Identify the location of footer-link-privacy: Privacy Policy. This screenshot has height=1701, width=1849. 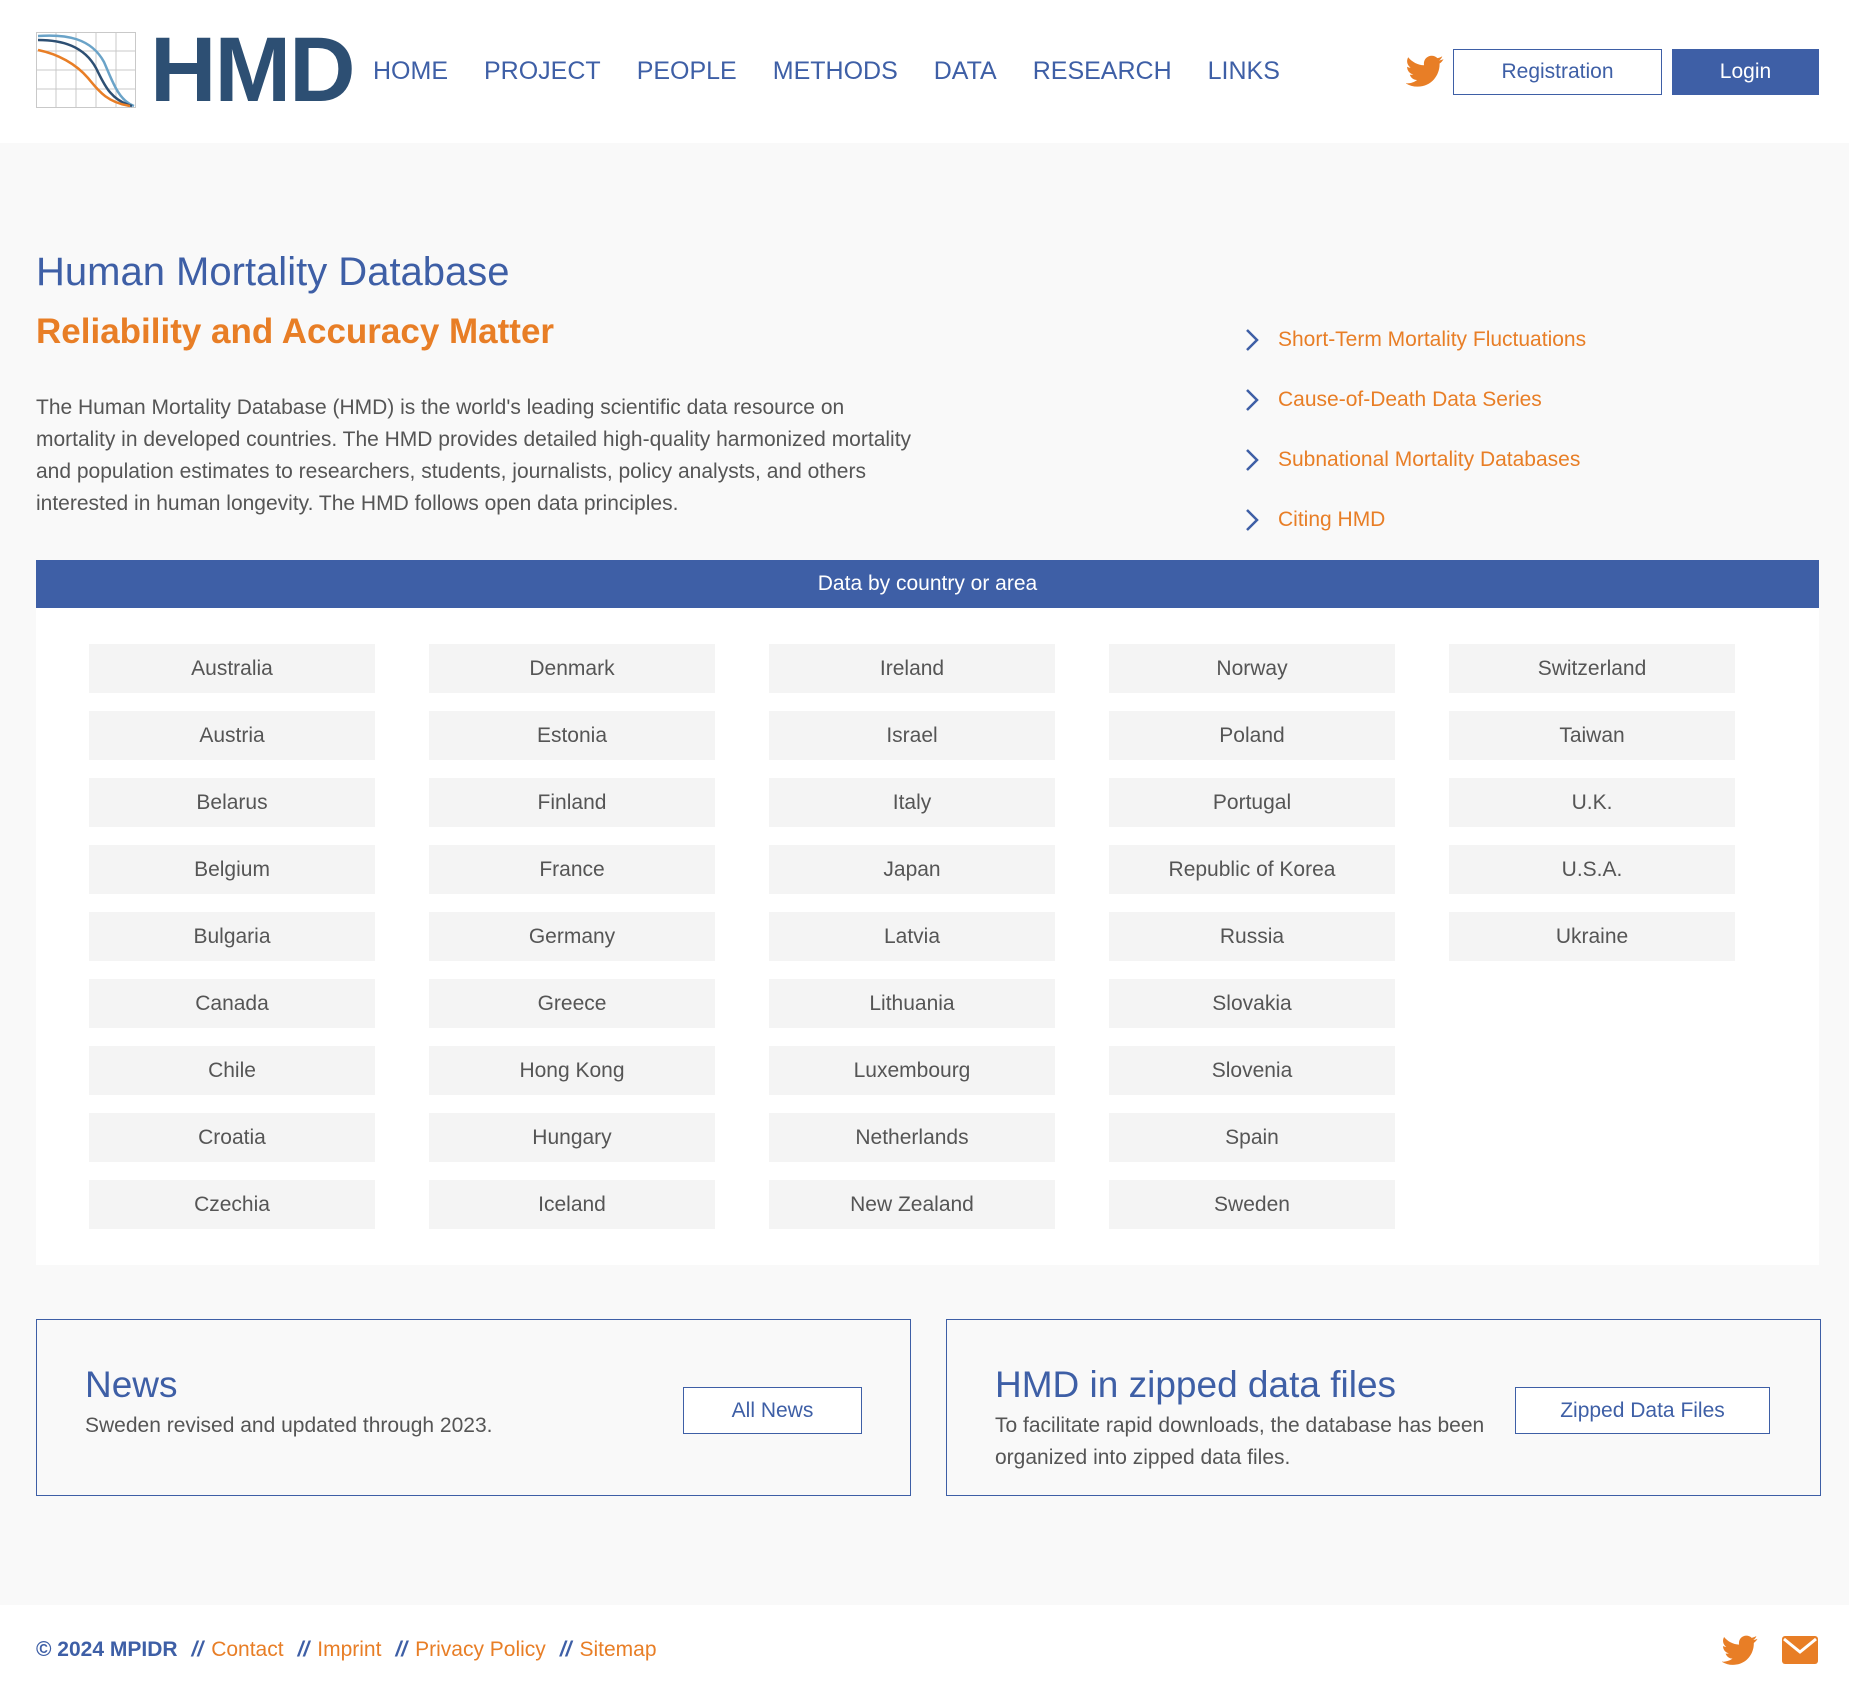
(480, 1650).